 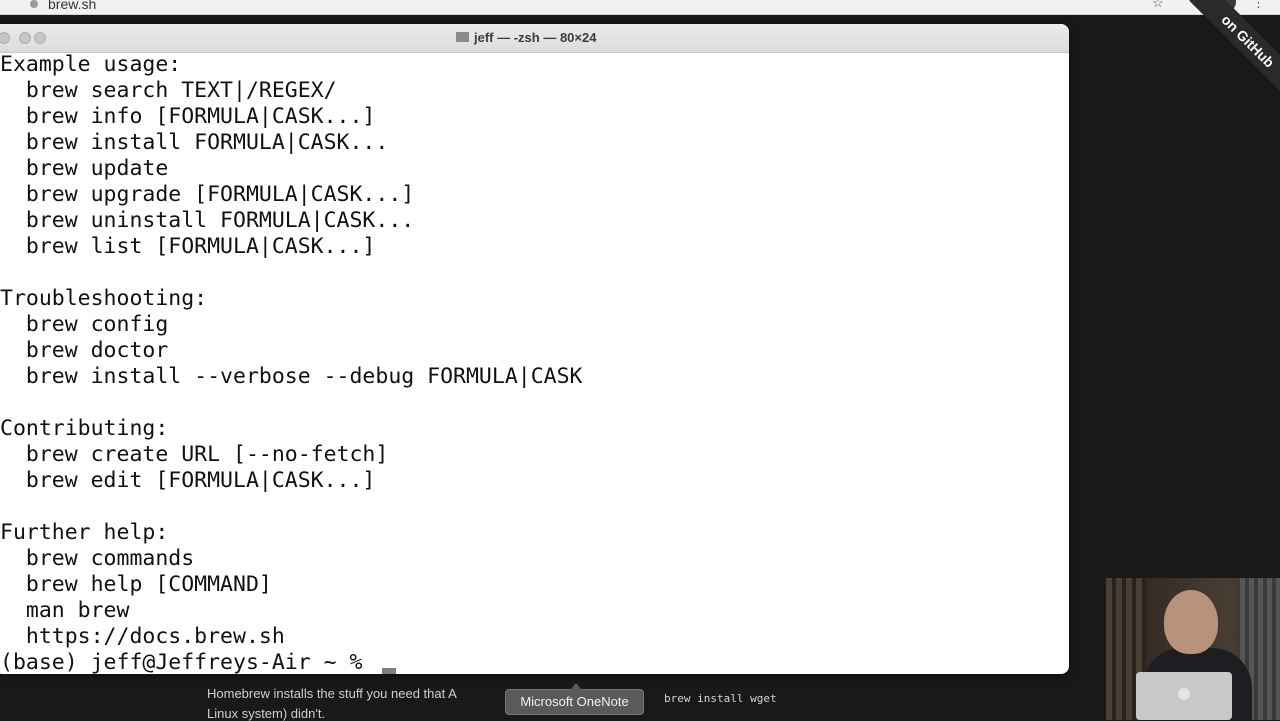 I want to click on browser-menu-icon: ⋮, so click(x=1258, y=5).